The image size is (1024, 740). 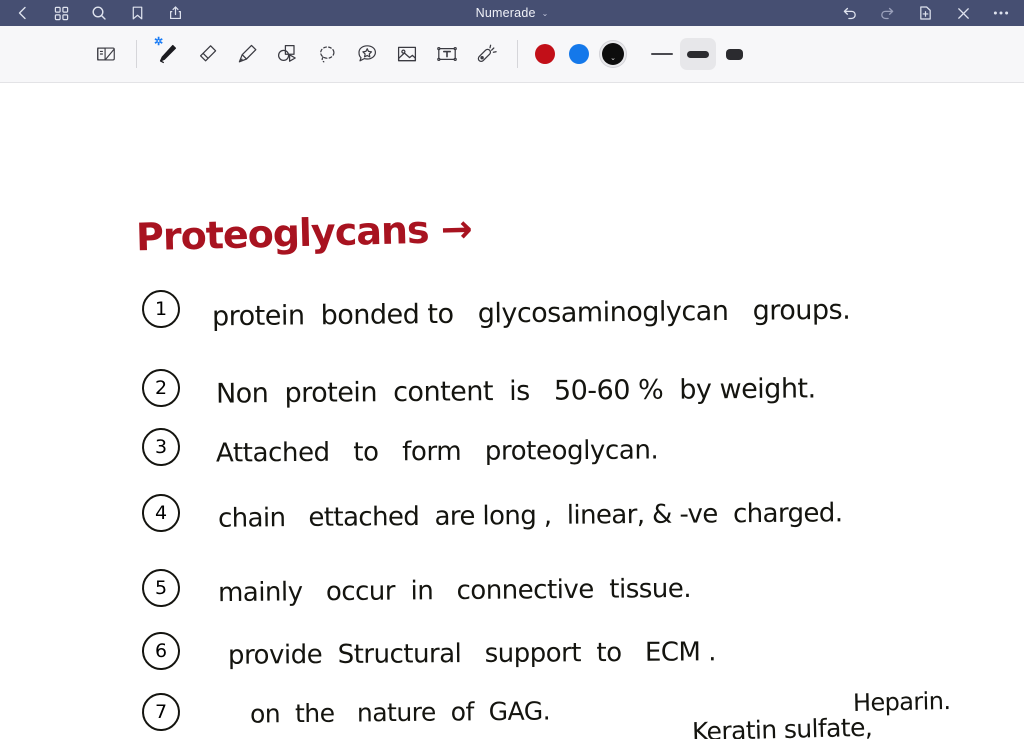 What do you see at coordinates (400, 712) in the screenshot?
I see `list-item: on the nature of GAG.` at bounding box center [400, 712].